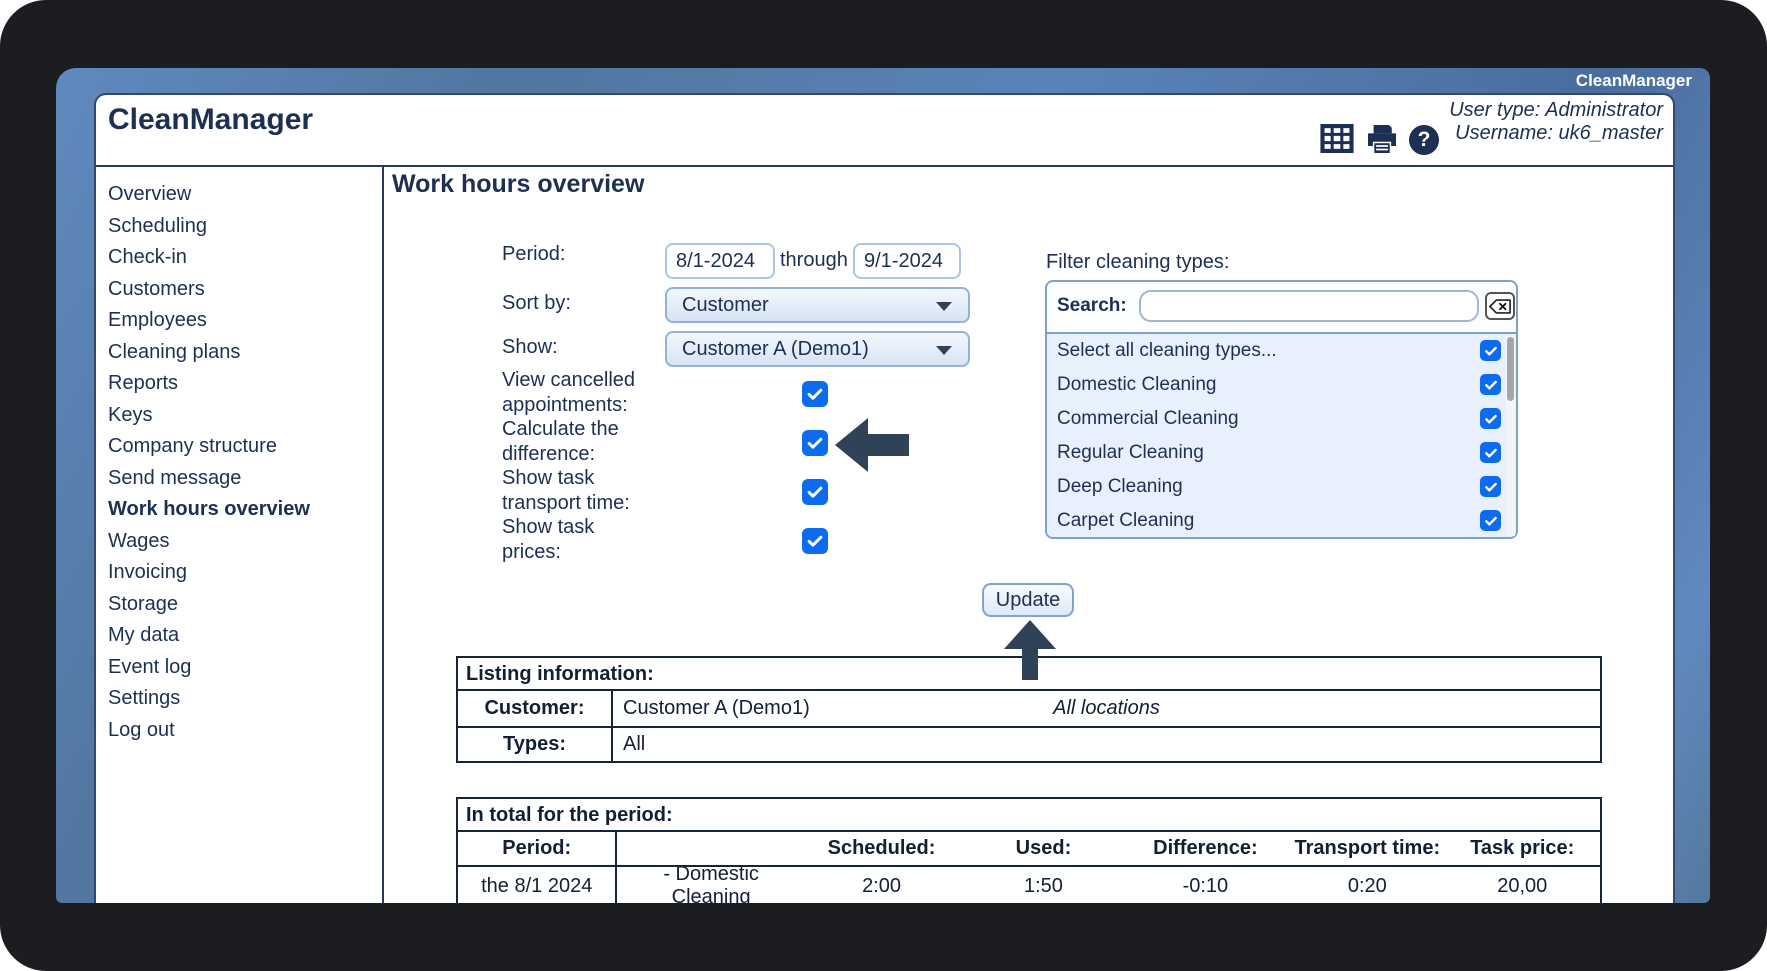 This screenshot has height=971, width=1767. Describe the element at coordinates (1120, 486) in the screenshot. I see `cleaning-type-label: Deep Cleaning` at that location.